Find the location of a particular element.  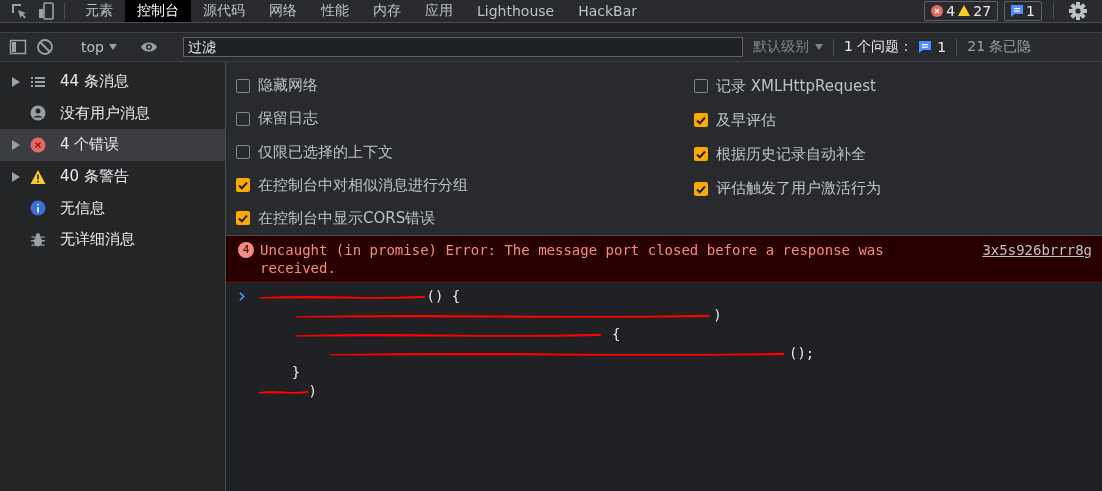

sidebar-item: 4 个错误 is located at coordinates (112, 145).